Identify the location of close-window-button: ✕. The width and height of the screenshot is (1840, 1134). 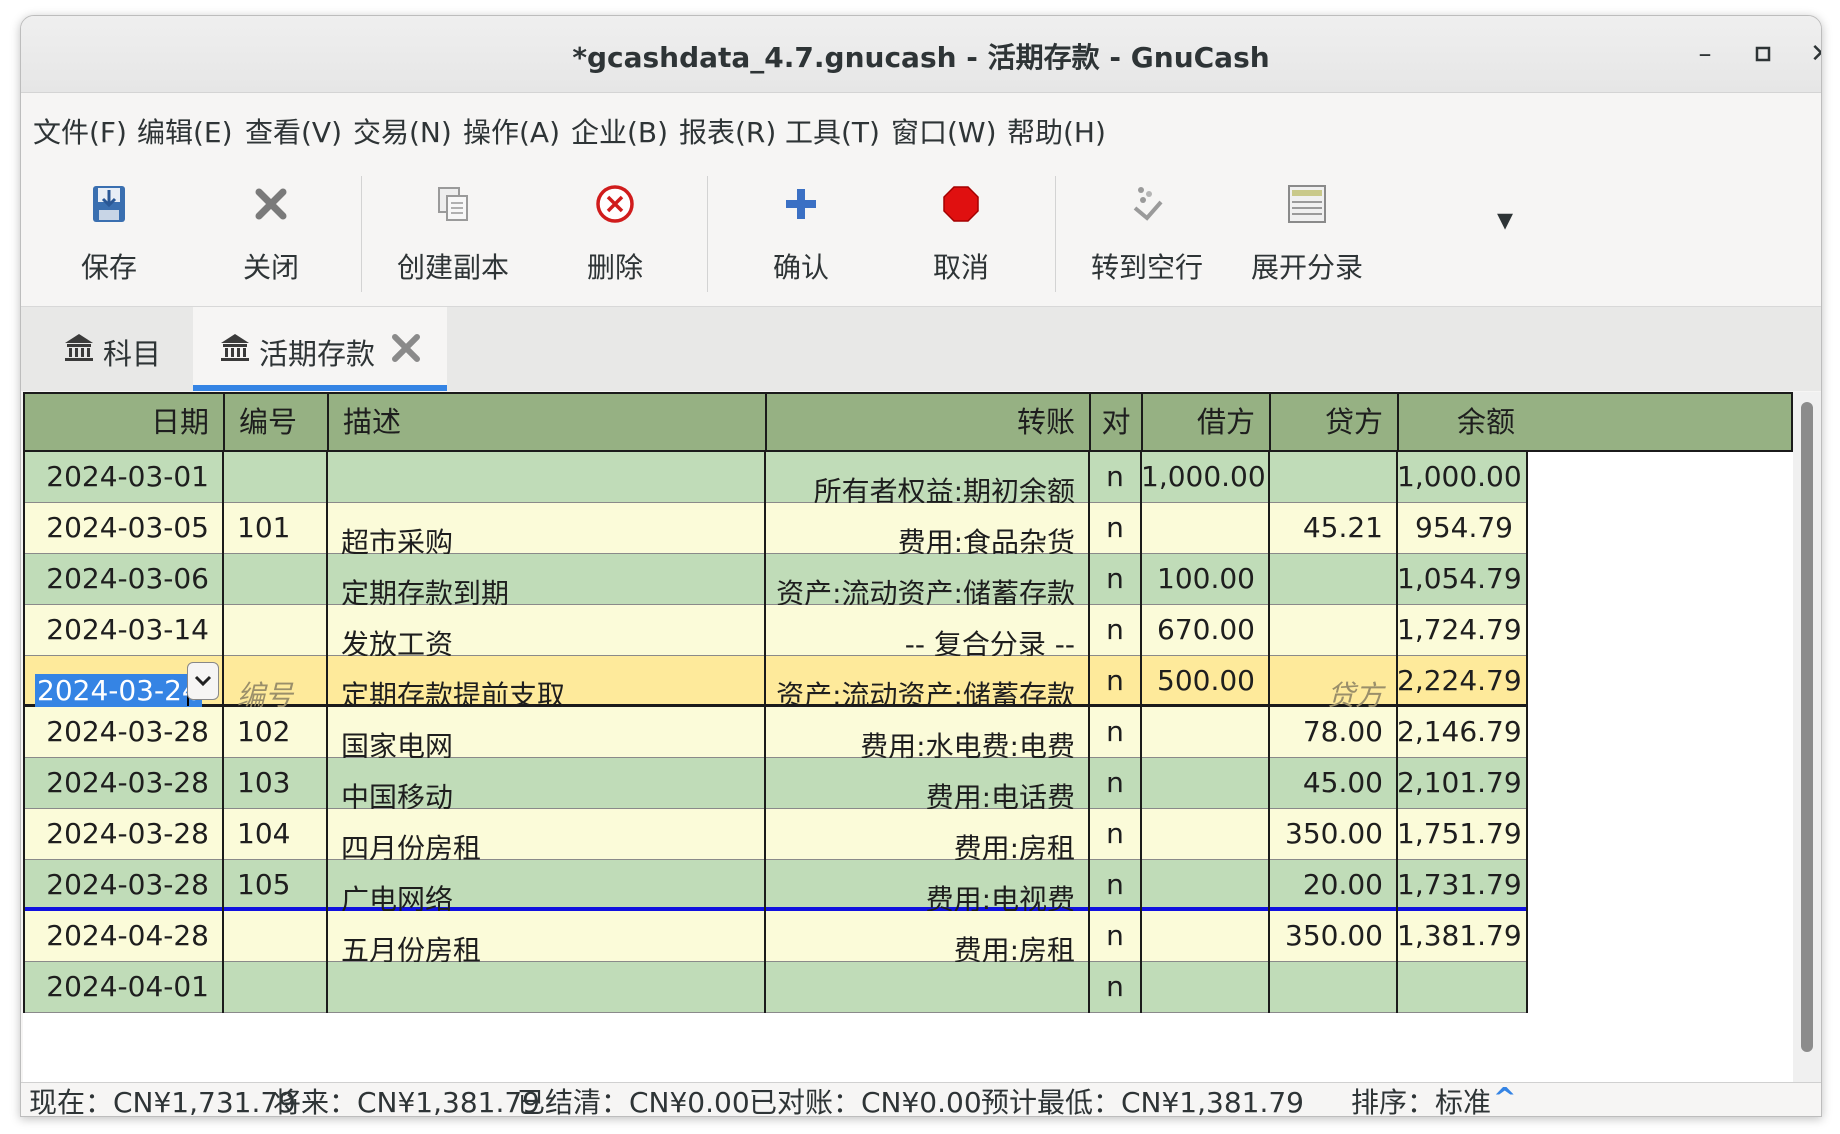
(1811, 54).